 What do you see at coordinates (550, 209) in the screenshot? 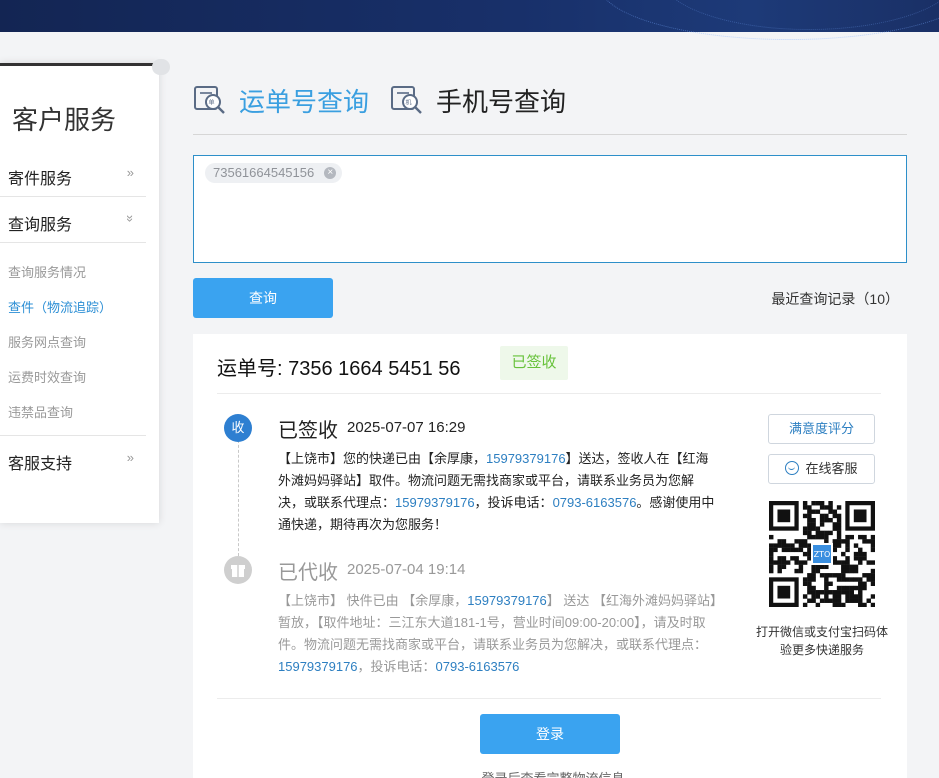
I see `waybill-input: 73561664545156 ×` at bounding box center [550, 209].